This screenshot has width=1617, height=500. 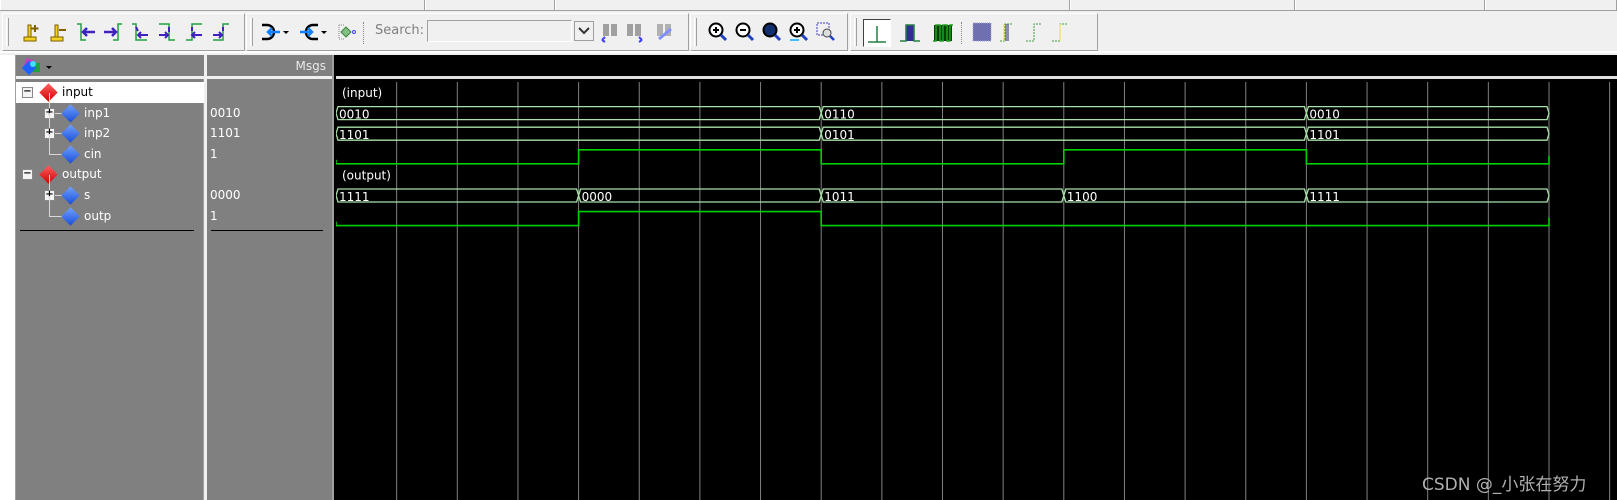 I want to click on find-toolbar: Search:, so click(x=467, y=32).